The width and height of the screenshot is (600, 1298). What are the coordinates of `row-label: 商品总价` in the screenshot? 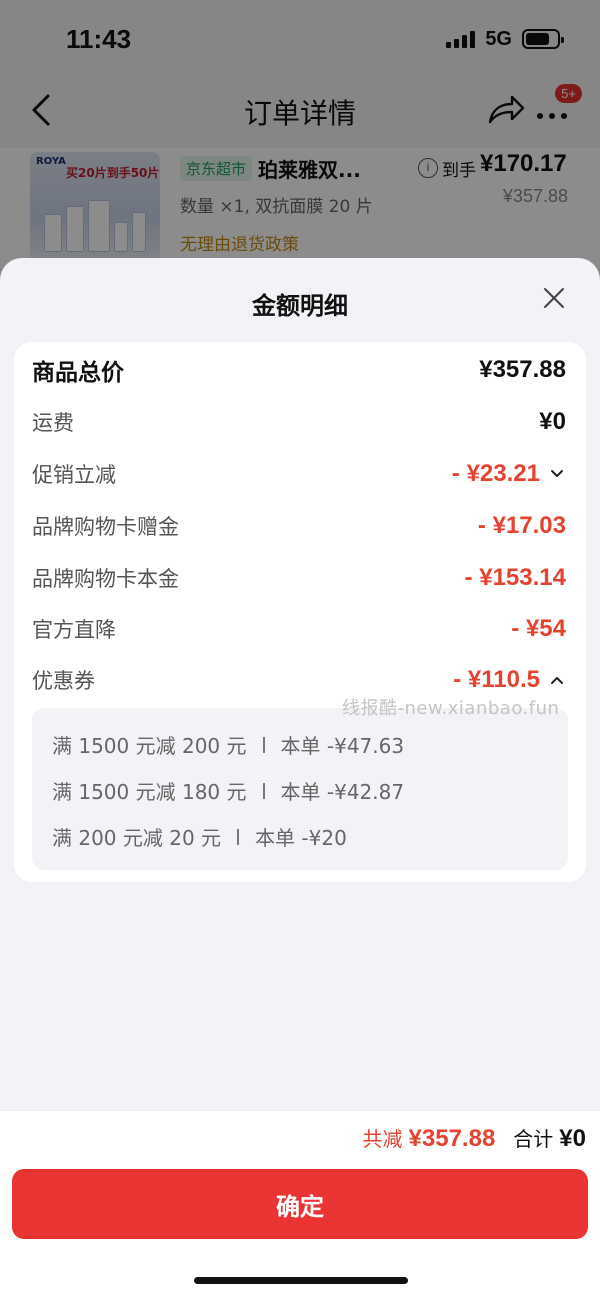 It's located at (78, 373).